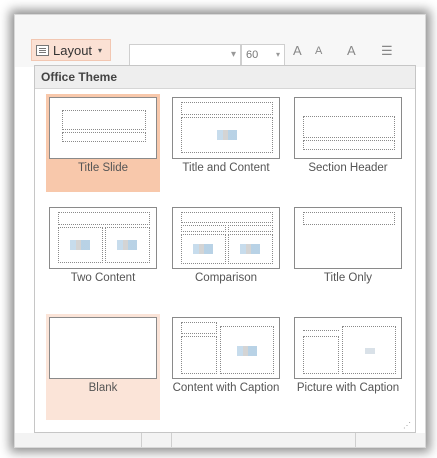  I want to click on font-size-value: 60, so click(252, 55).